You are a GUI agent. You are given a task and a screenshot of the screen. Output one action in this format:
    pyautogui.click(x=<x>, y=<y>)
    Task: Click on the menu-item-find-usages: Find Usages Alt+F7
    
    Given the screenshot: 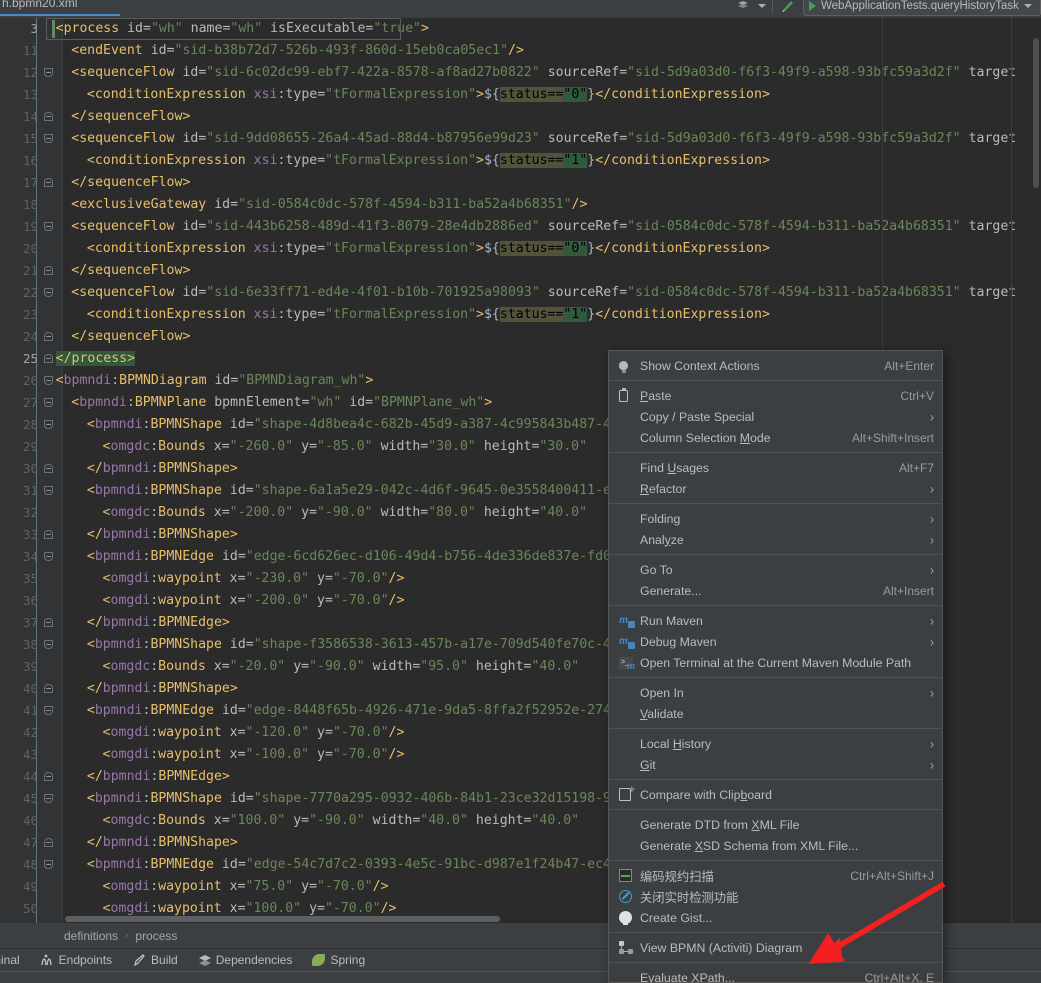 What is the action you would take?
    pyautogui.click(x=775, y=467)
    